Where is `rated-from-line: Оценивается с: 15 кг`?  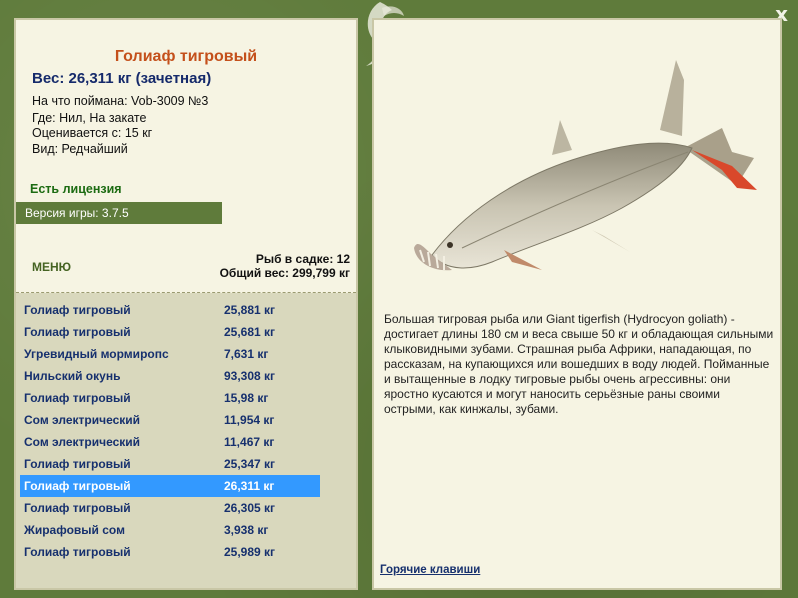 rated-from-line: Оценивается с: 15 кг is located at coordinates (92, 133).